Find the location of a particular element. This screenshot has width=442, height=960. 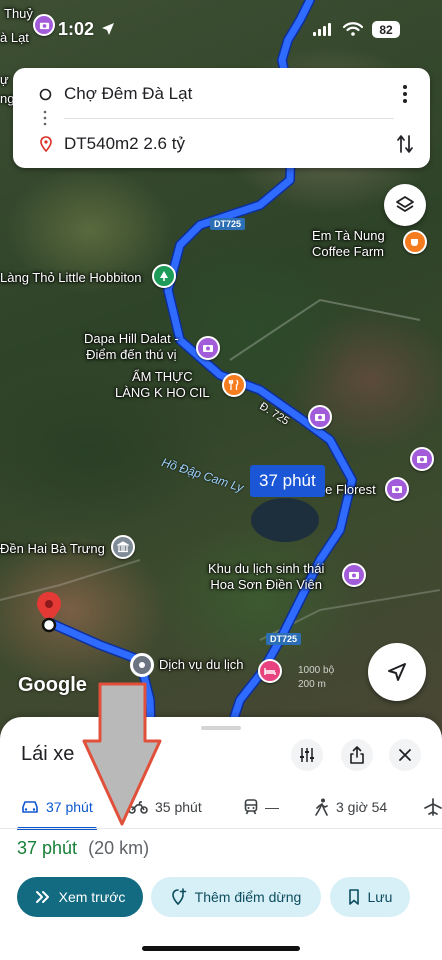

summary-time: 37 phút is located at coordinates (47, 848).